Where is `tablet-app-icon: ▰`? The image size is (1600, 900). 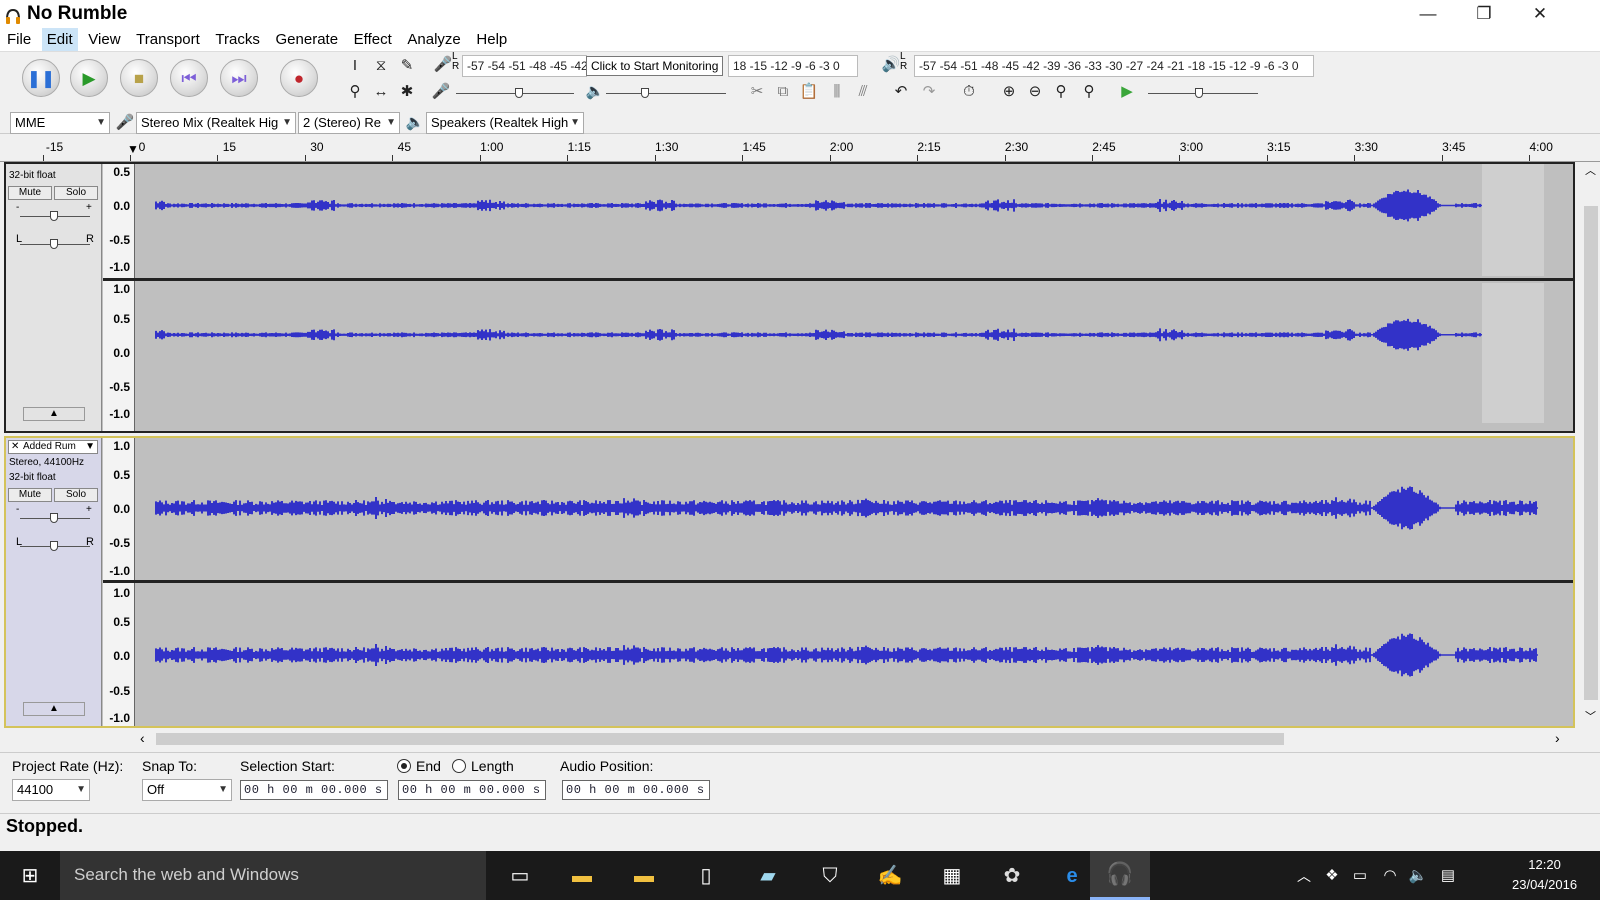 tablet-app-icon: ▰ is located at coordinates (768, 876).